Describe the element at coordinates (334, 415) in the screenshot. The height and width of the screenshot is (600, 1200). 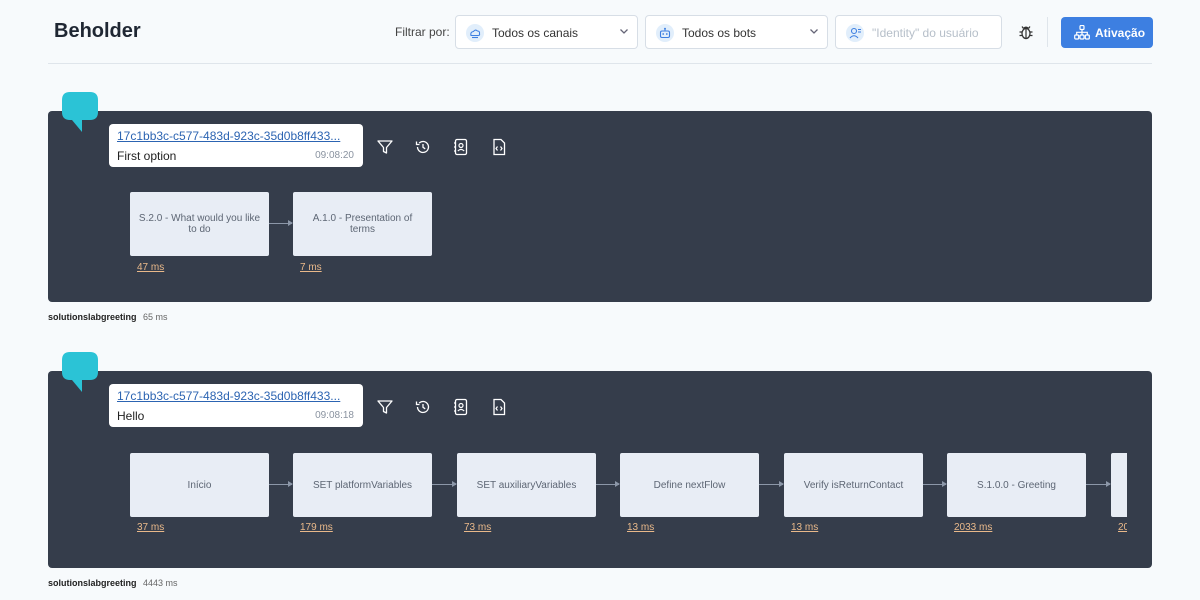
I see `message-time: 09:08:18` at that location.